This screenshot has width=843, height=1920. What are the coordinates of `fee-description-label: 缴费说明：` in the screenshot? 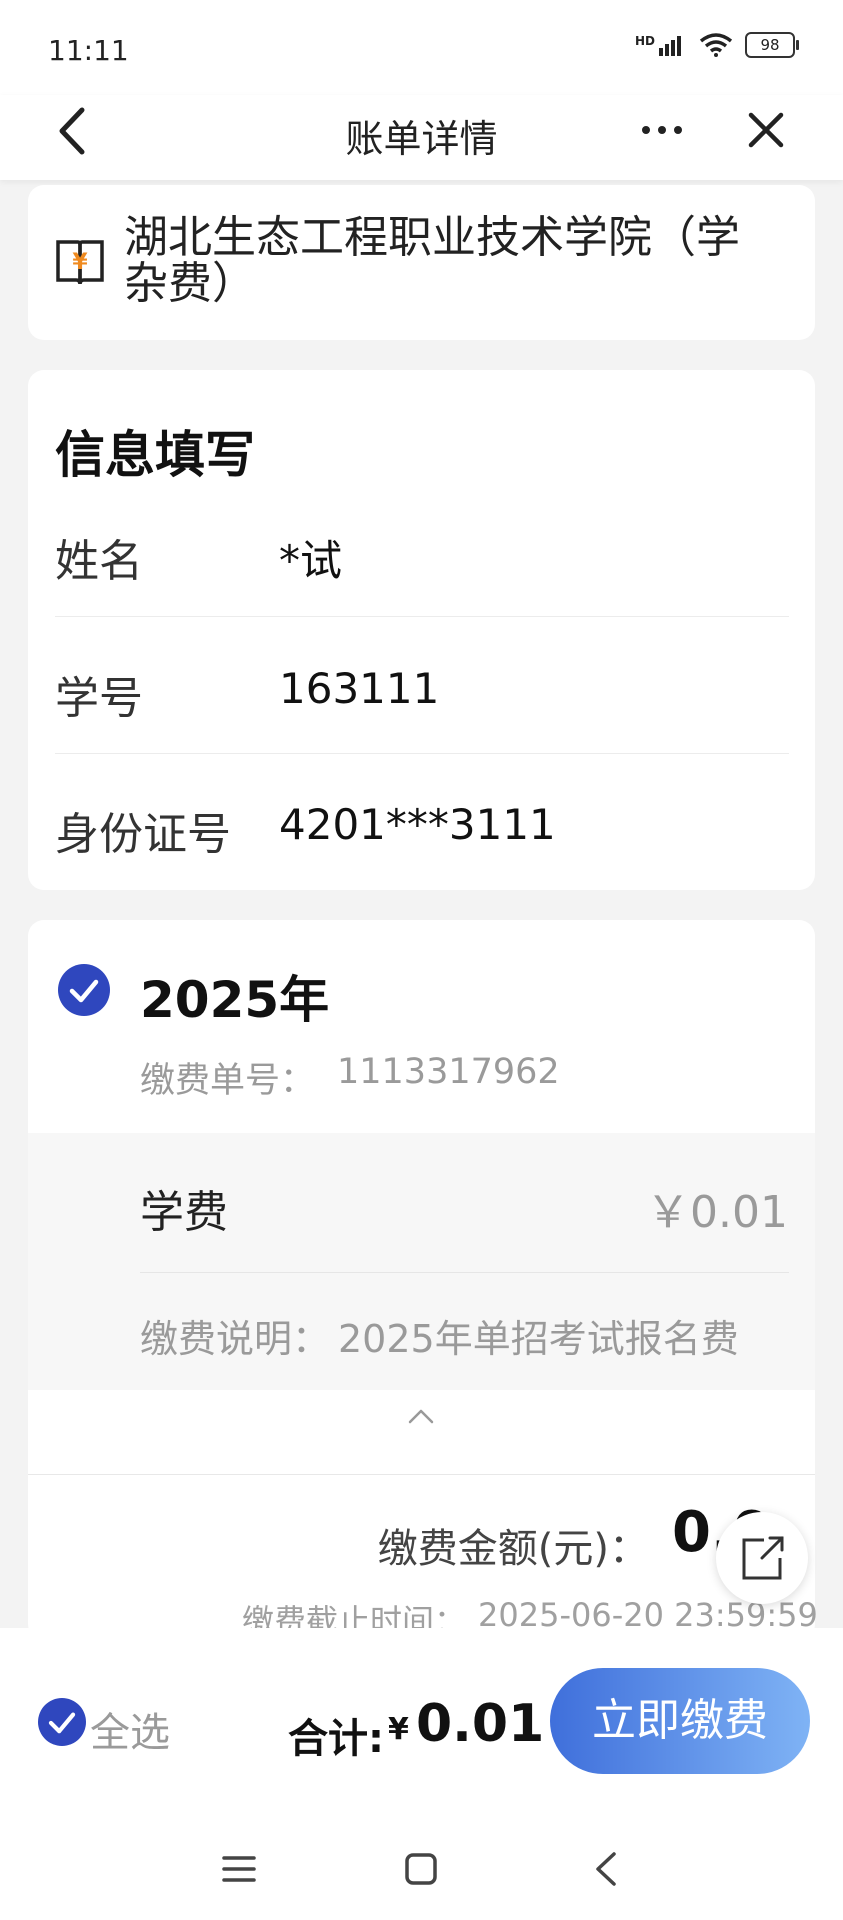 It's located at (235, 1339).